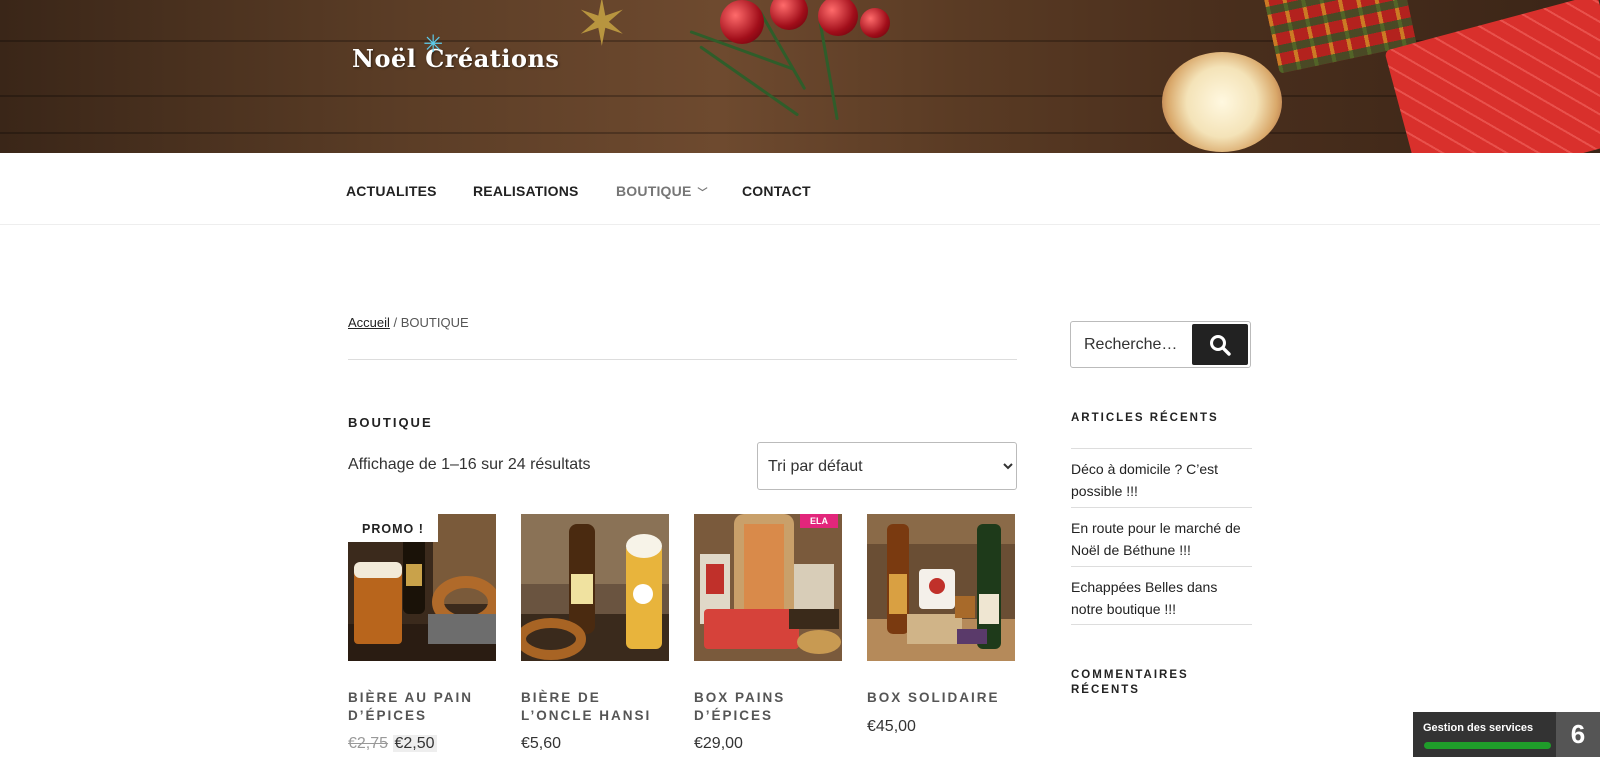 This screenshot has height=757, width=1600. I want to click on site-logo: Noël Créations, so click(455, 58).